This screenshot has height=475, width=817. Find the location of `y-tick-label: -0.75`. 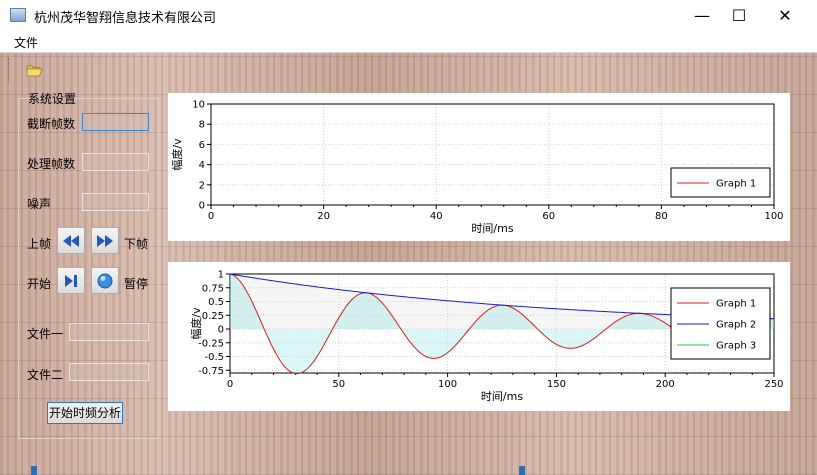

y-tick-label: -0.75 is located at coordinates (211, 371).